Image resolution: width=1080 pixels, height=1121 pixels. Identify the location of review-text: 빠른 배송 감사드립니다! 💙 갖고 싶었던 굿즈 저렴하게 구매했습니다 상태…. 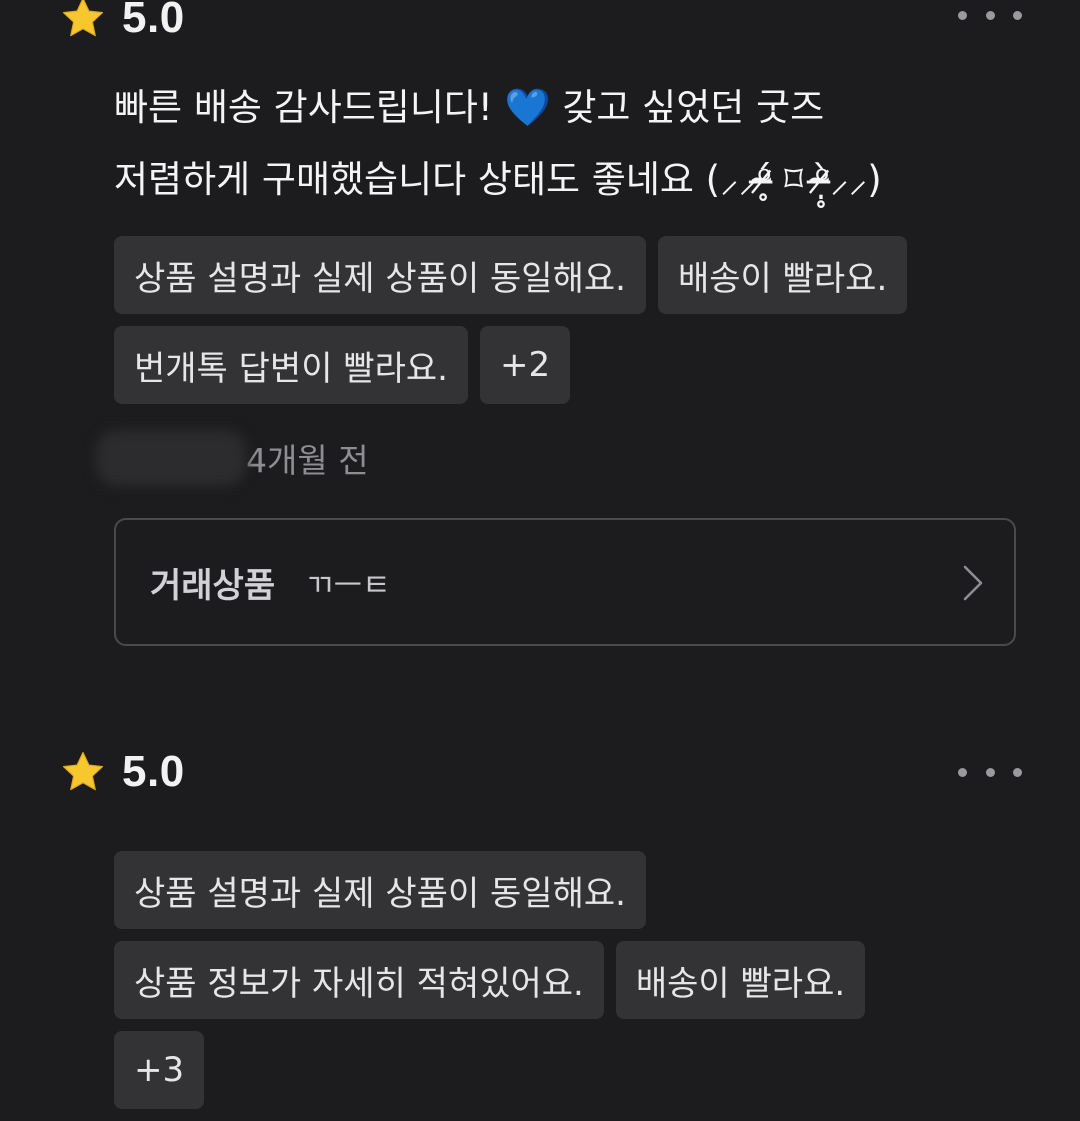
(564, 144).